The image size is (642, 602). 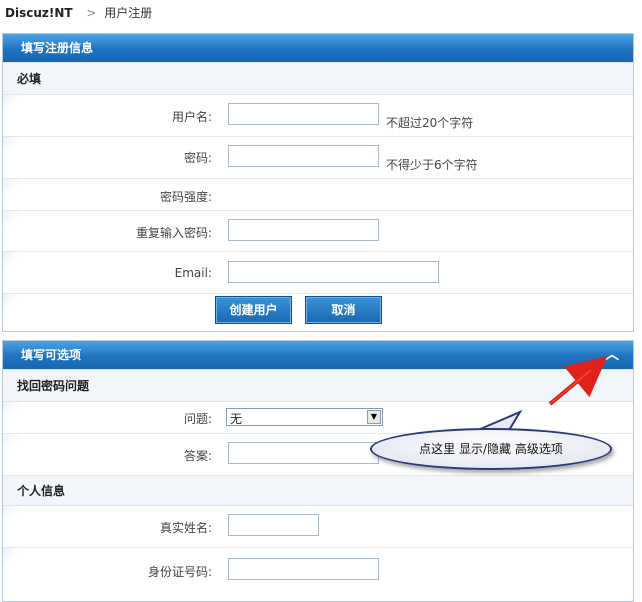 I want to click on email-input, so click(x=333, y=272).